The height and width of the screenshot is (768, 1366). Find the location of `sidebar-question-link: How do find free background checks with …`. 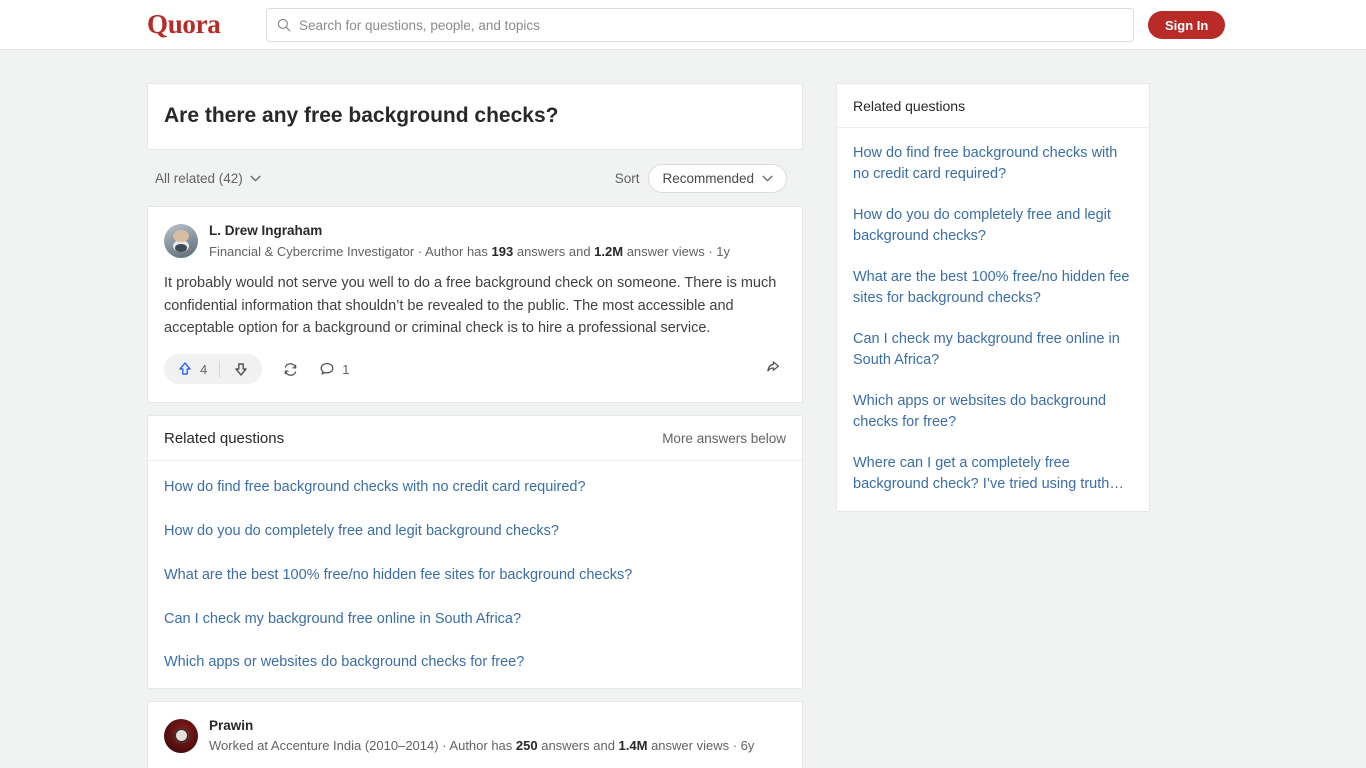

sidebar-question-link: How do find free background checks with … is located at coordinates (993, 164).